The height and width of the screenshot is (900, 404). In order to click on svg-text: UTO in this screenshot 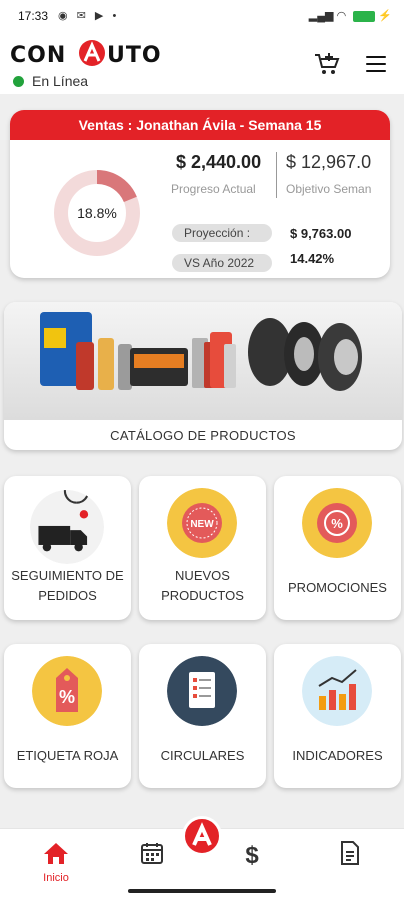, I will do `click(134, 55)`.